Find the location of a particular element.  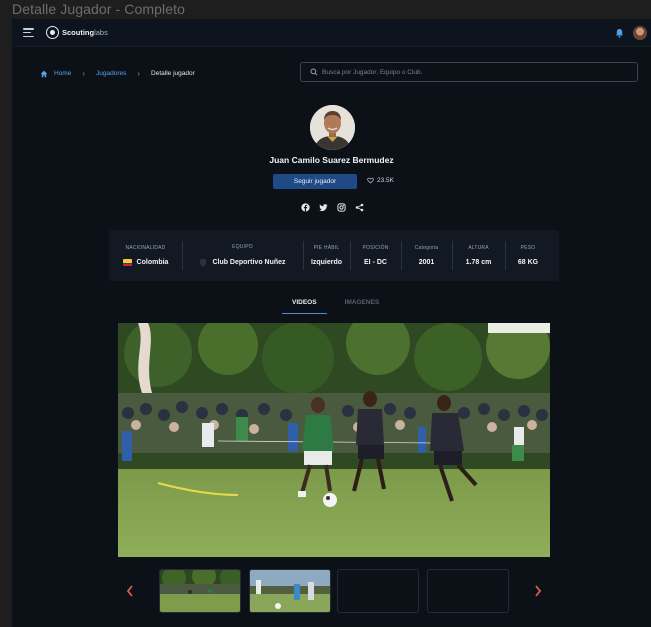

instagram-icon is located at coordinates (341, 205).